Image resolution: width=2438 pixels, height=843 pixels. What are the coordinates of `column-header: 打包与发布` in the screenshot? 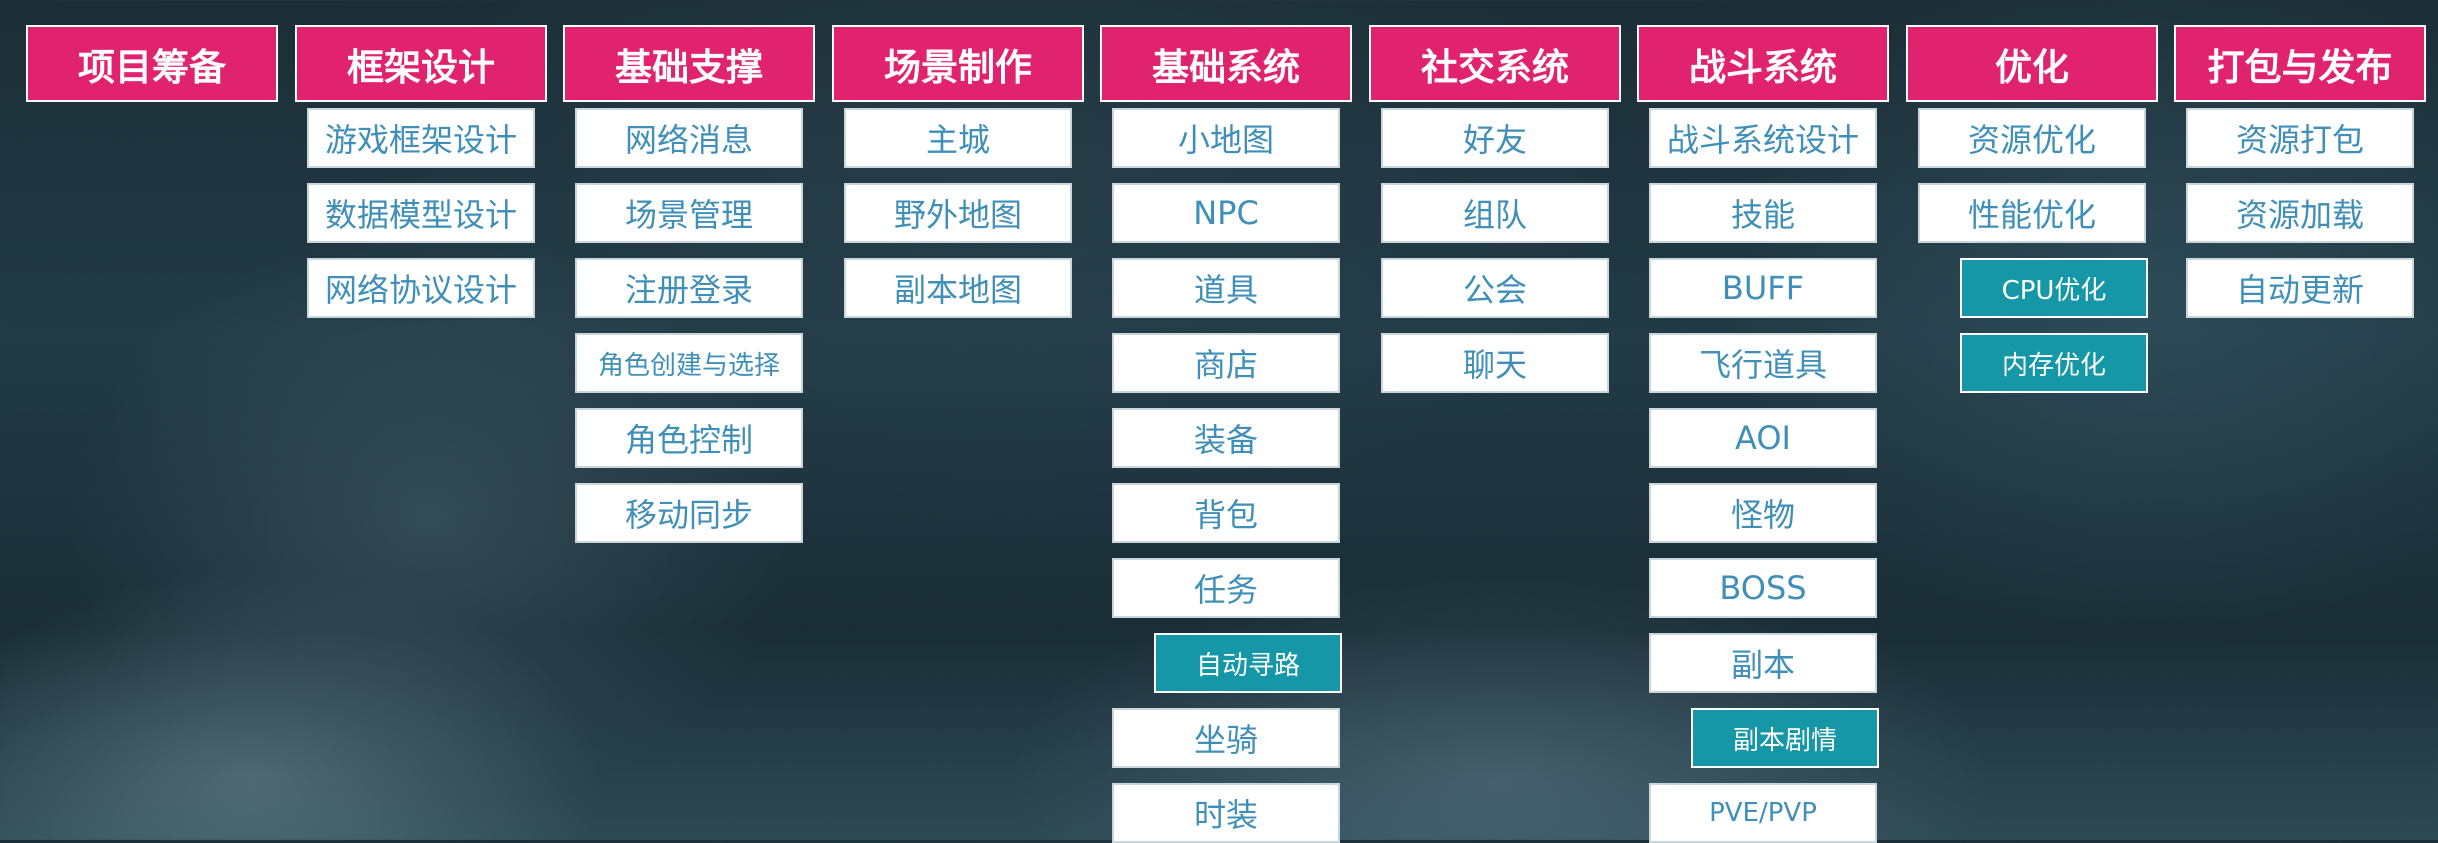 It's located at (2300, 63).